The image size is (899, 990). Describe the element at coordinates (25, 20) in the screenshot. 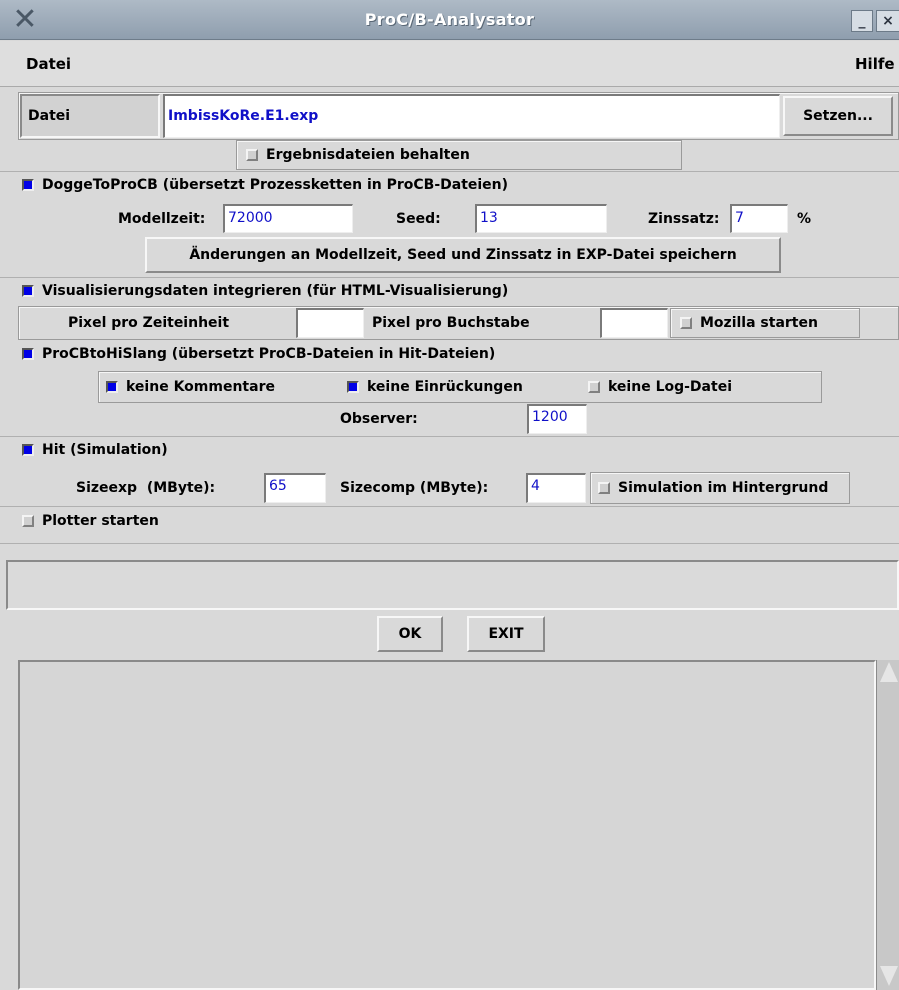

I see `x-logo-icon: ✕` at that location.